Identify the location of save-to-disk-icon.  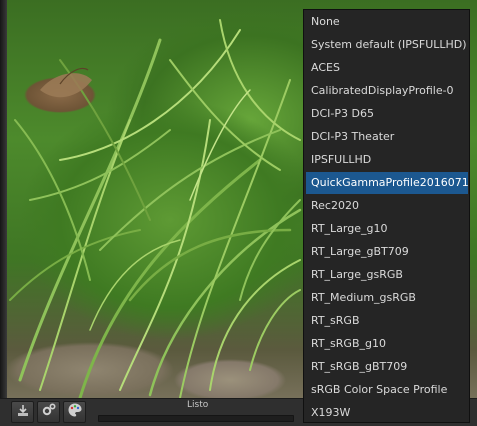
(23, 412).